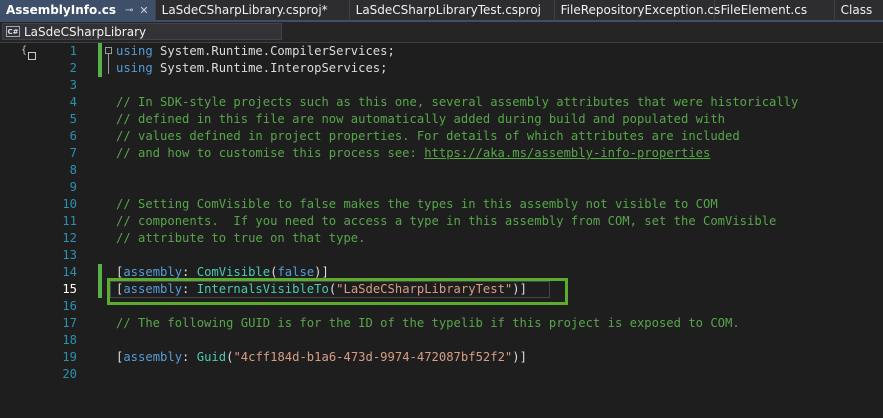  What do you see at coordinates (73, 170) in the screenshot?
I see `line-number: 8` at bounding box center [73, 170].